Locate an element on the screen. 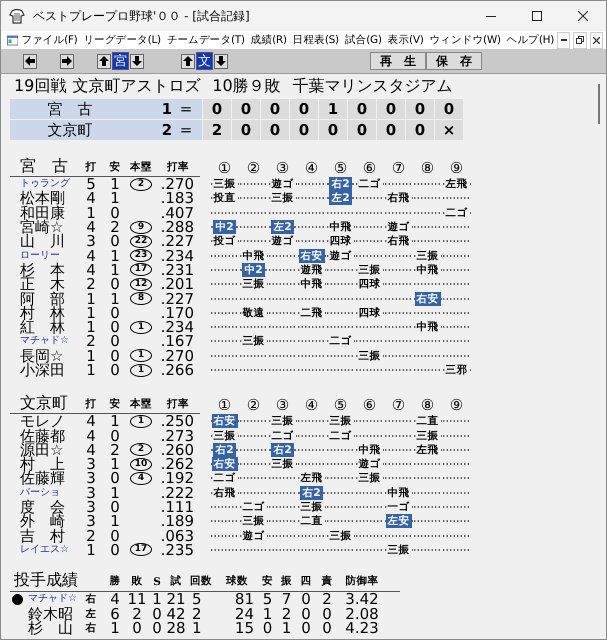  menu-item: リーグデータ(L) is located at coordinates (122, 40).